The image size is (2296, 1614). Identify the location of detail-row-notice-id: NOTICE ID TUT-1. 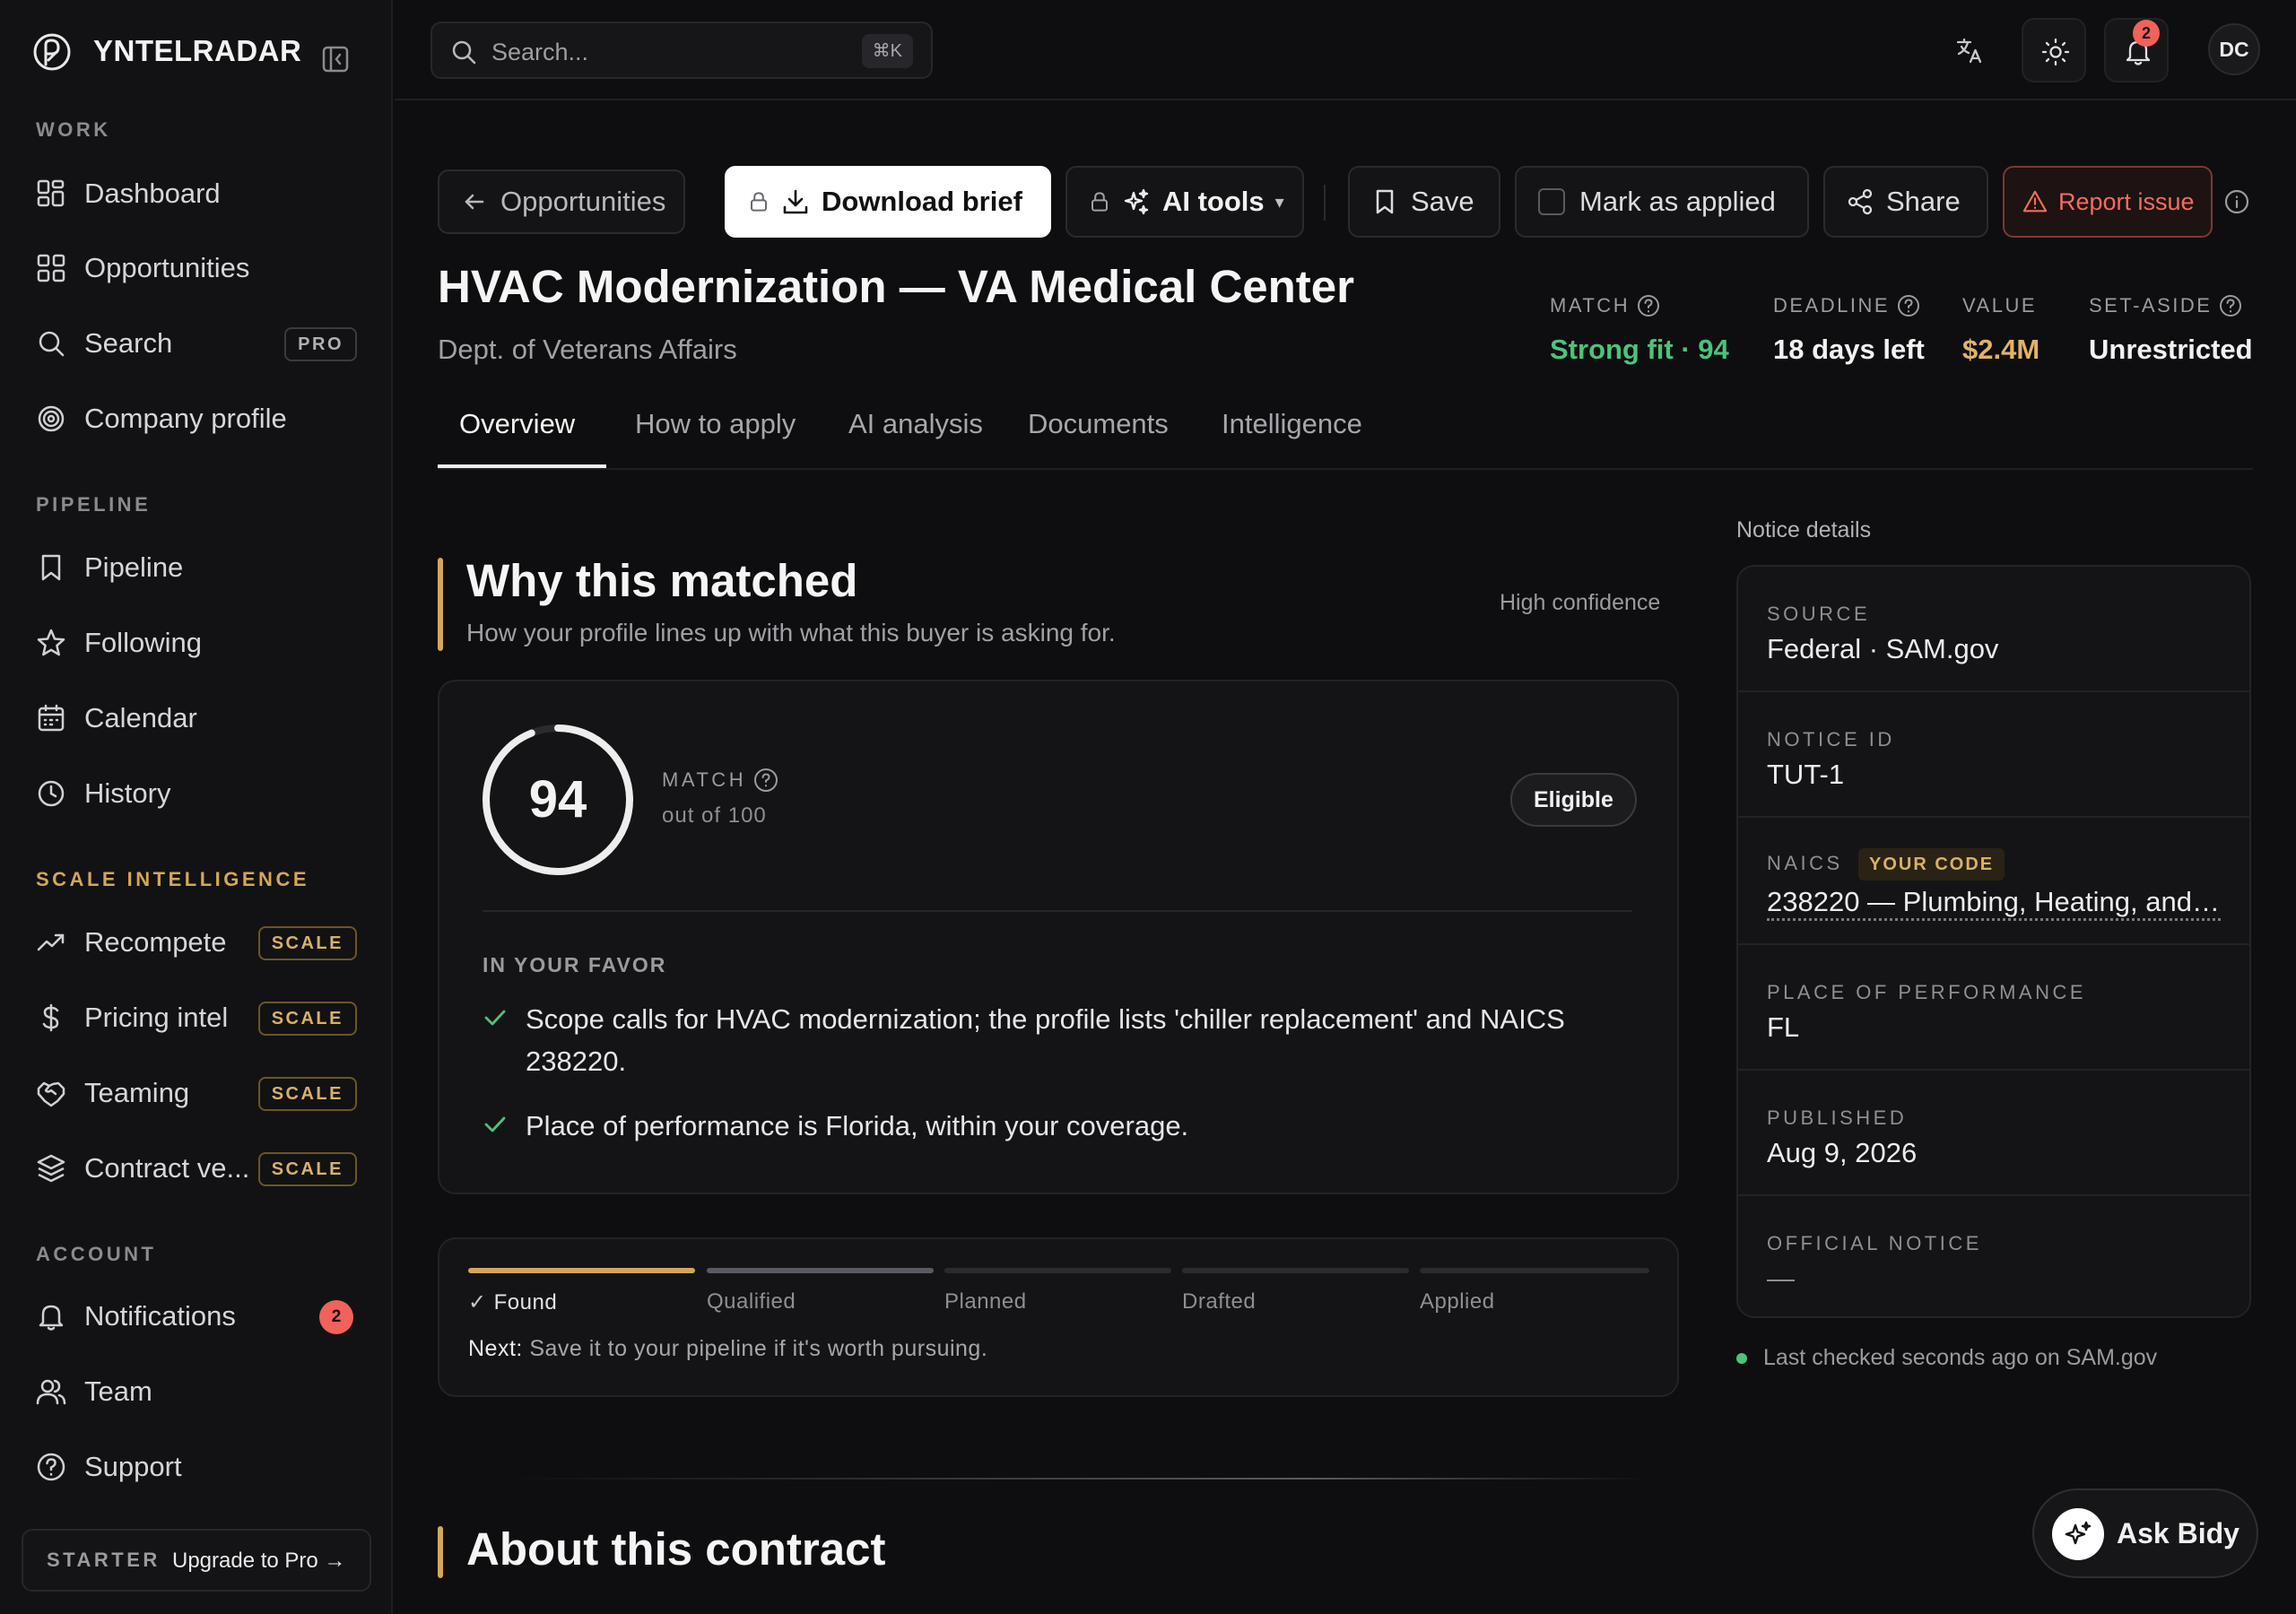
(1993, 755).